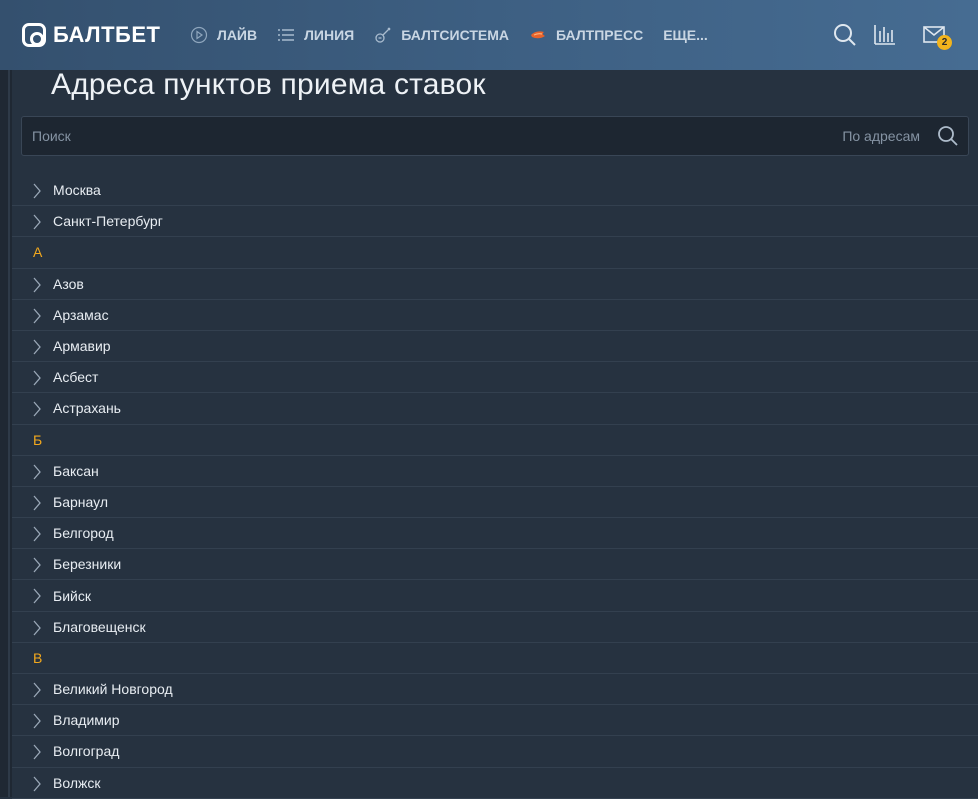  What do you see at coordinates (495, 253) in the screenshot?
I see `letter-group-header: А` at bounding box center [495, 253].